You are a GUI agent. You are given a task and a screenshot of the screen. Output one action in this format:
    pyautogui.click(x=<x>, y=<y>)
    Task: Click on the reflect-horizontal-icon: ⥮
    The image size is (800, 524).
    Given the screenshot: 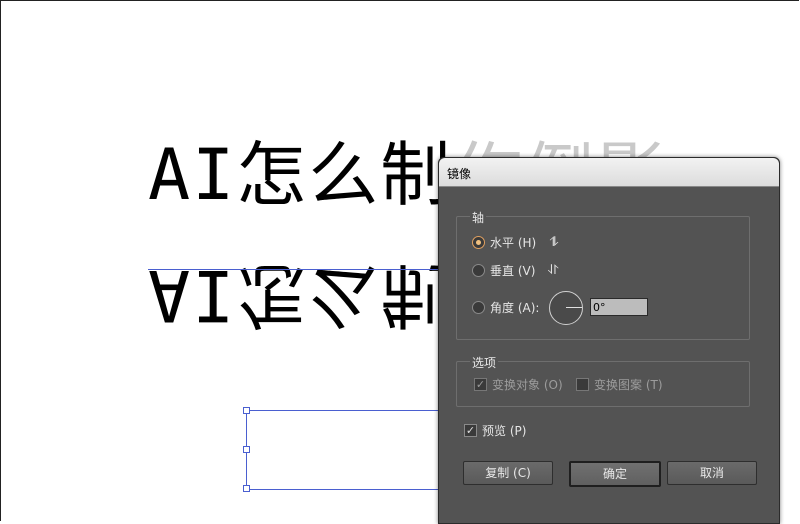 What is the action you would take?
    pyautogui.click(x=554, y=242)
    